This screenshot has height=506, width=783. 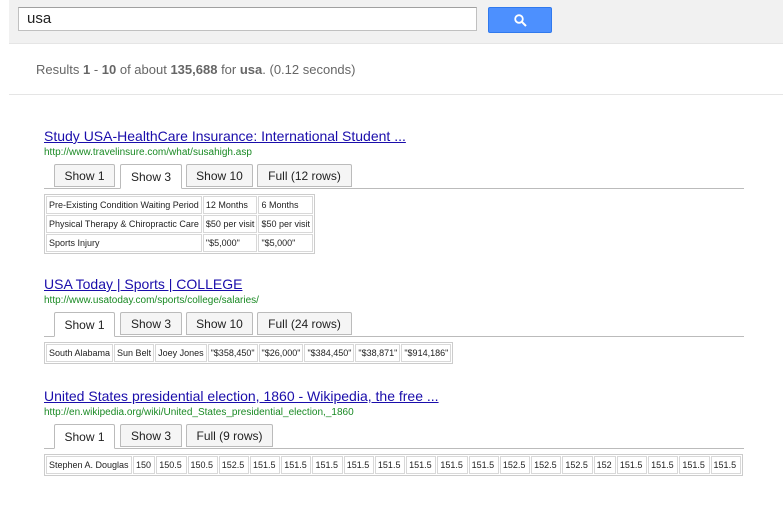 What do you see at coordinates (247, 19) in the screenshot?
I see `search-input: usa` at bounding box center [247, 19].